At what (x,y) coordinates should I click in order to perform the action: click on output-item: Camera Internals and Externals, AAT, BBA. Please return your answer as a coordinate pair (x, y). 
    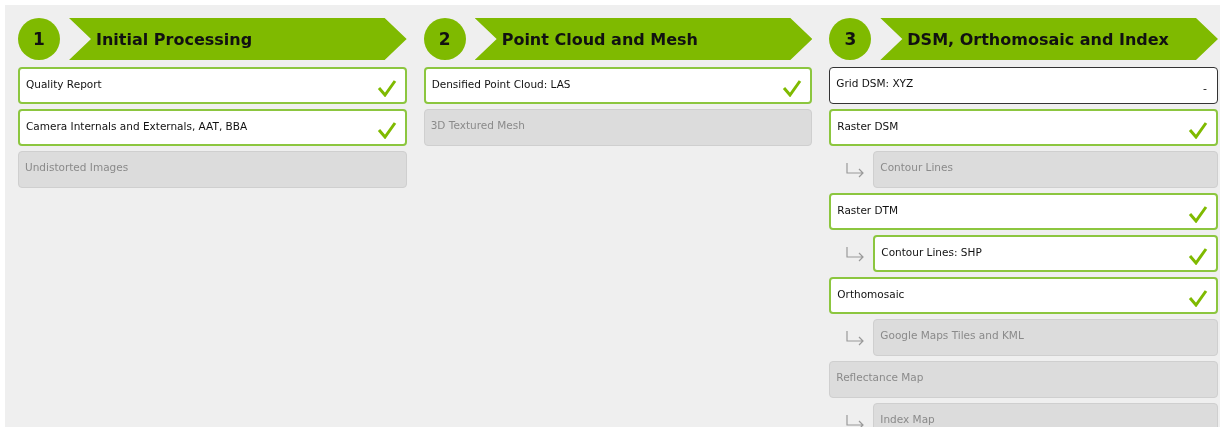
    Looking at the image, I should click on (212, 127).